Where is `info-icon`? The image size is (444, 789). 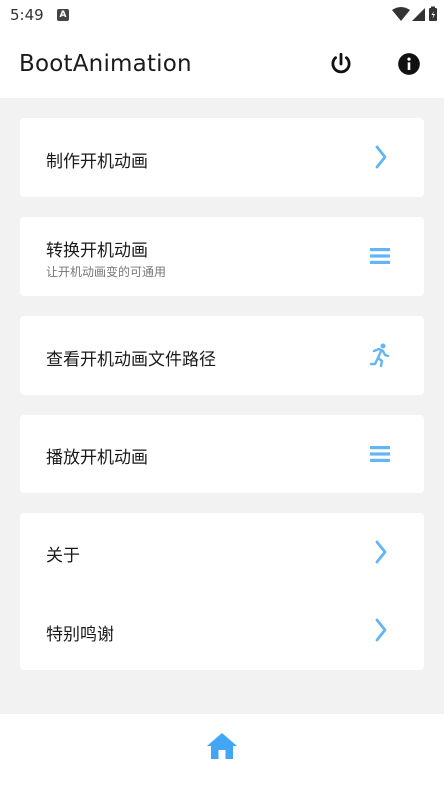 info-icon is located at coordinates (409, 64).